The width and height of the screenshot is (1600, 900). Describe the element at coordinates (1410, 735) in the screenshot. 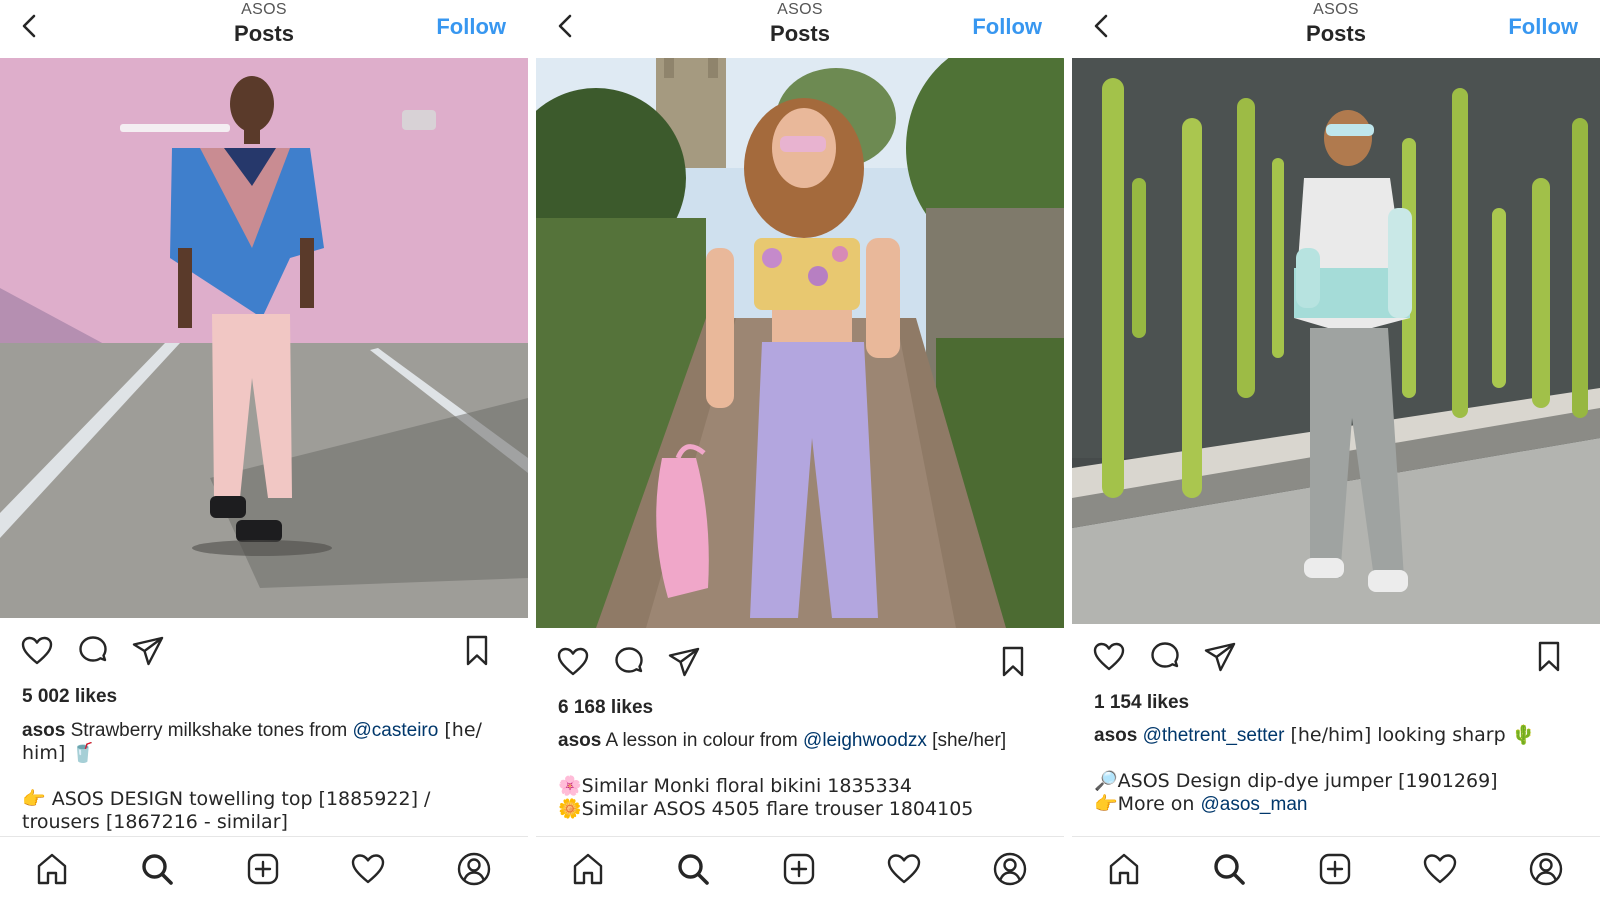

I see `caption-text-after: [he/him] looking sharp 🌵` at that location.